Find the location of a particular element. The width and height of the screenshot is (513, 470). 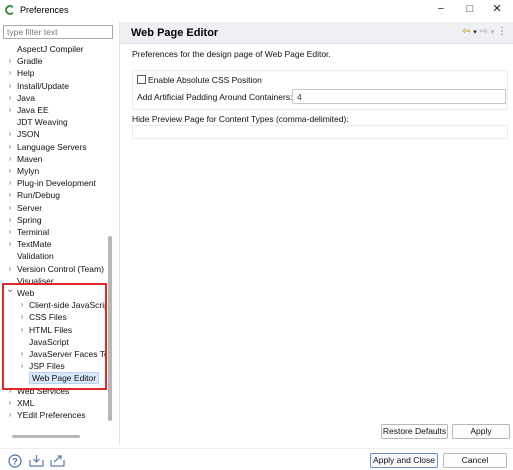

hide-preview-input is located at coordinates (320, 132).